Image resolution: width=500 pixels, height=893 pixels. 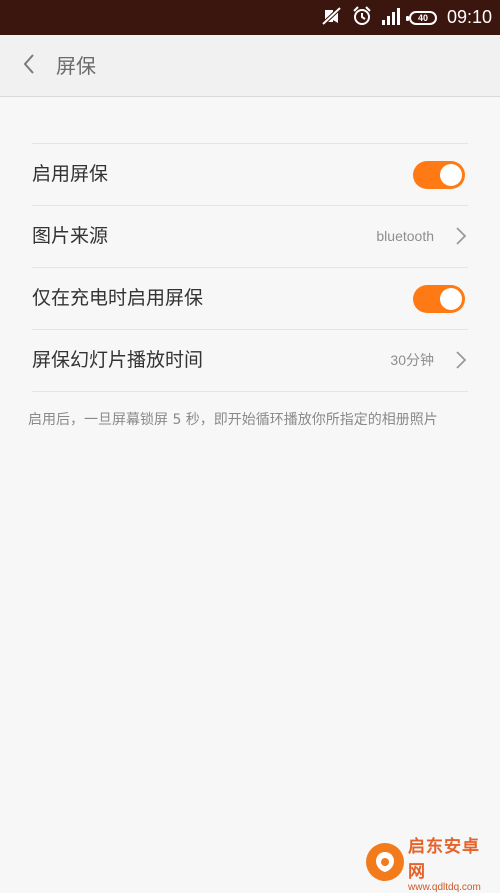 I want to click on chevron-left-icon, so click(x=29, y=66).